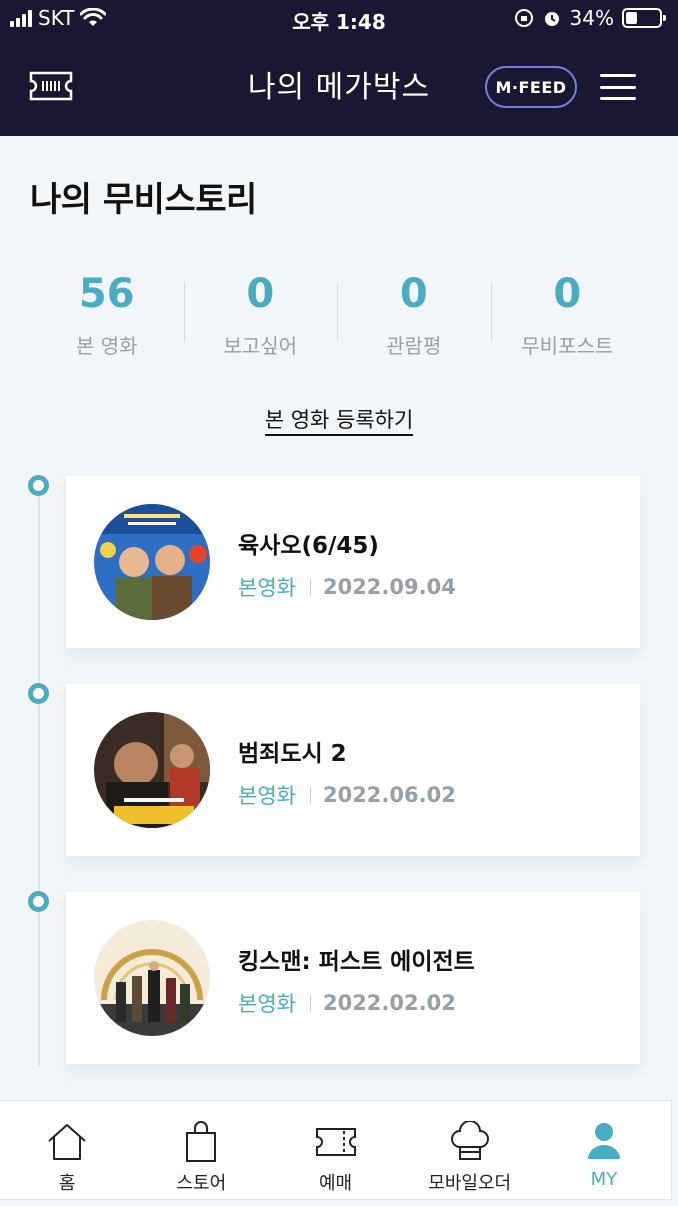 The height and width of the screenshot is (1206, 678). Describe the element at coordinates (308, 546) in the screenshot. I see `movie-title: 육사오(6/45)` at that location.